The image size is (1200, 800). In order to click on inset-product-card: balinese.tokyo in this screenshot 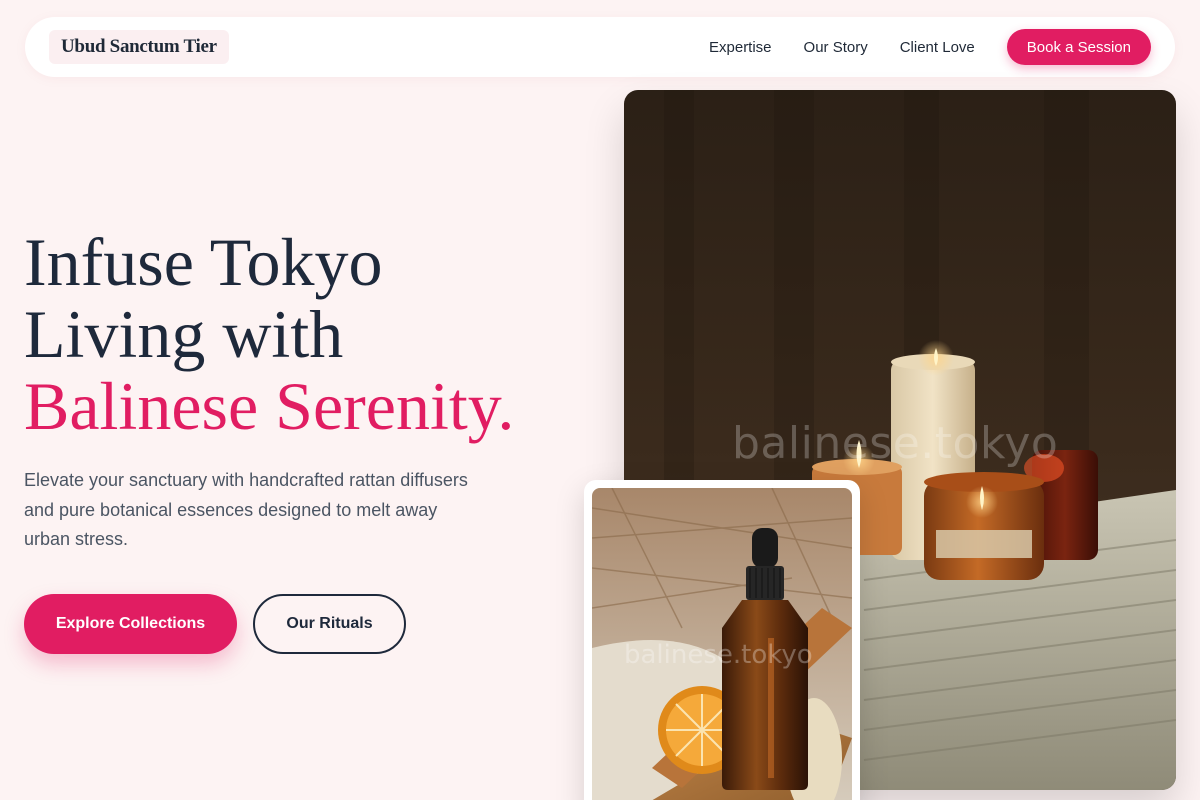, I will do `click(722, 640)`.